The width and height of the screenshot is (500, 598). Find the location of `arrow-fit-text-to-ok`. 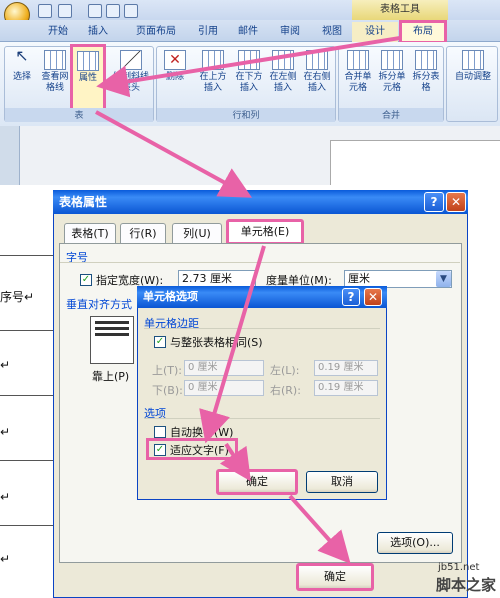

arrow-fit-text-to-ok is located at coordinates (235, 462).